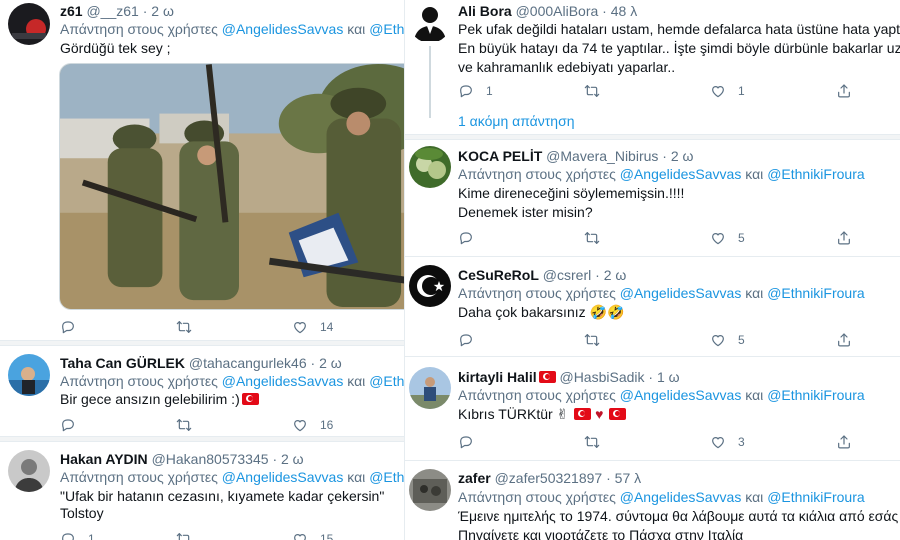 The image size is (900, 540). Describe the element at coordinates (312, 535) in the screenshot. I see `like-button: 15` at that location.